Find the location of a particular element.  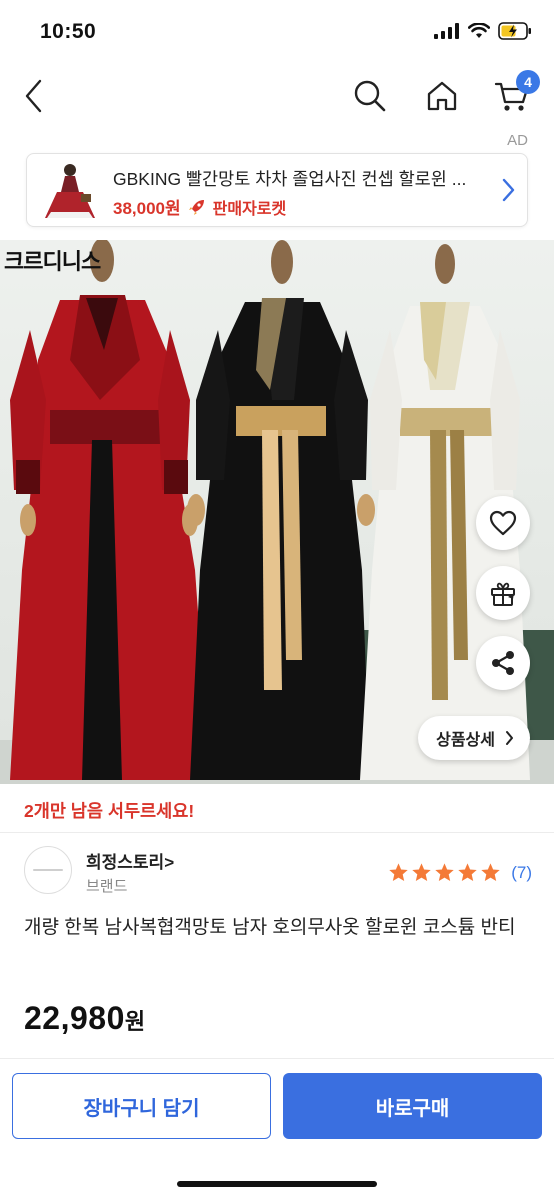

seller-row: 희정스토리> 브랜드 (7) is located at coordinates (278, 872).